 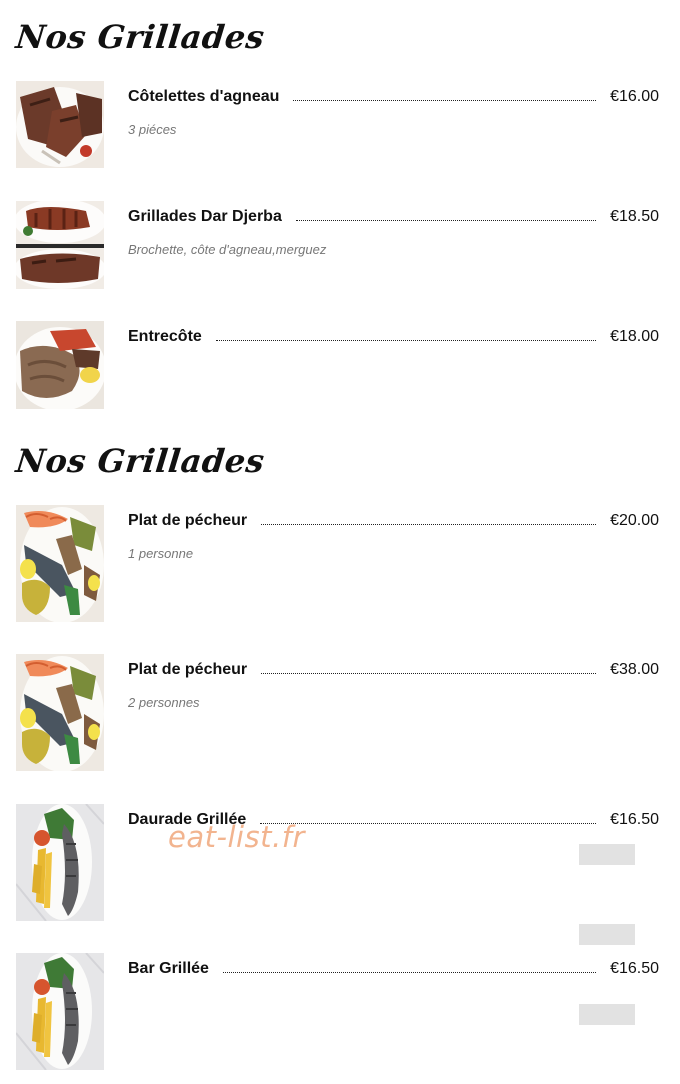 What do you see at coordinates (60, 124) in the screenshot?
I see `lamb-chops-photo` at bounding box center [60, 124].